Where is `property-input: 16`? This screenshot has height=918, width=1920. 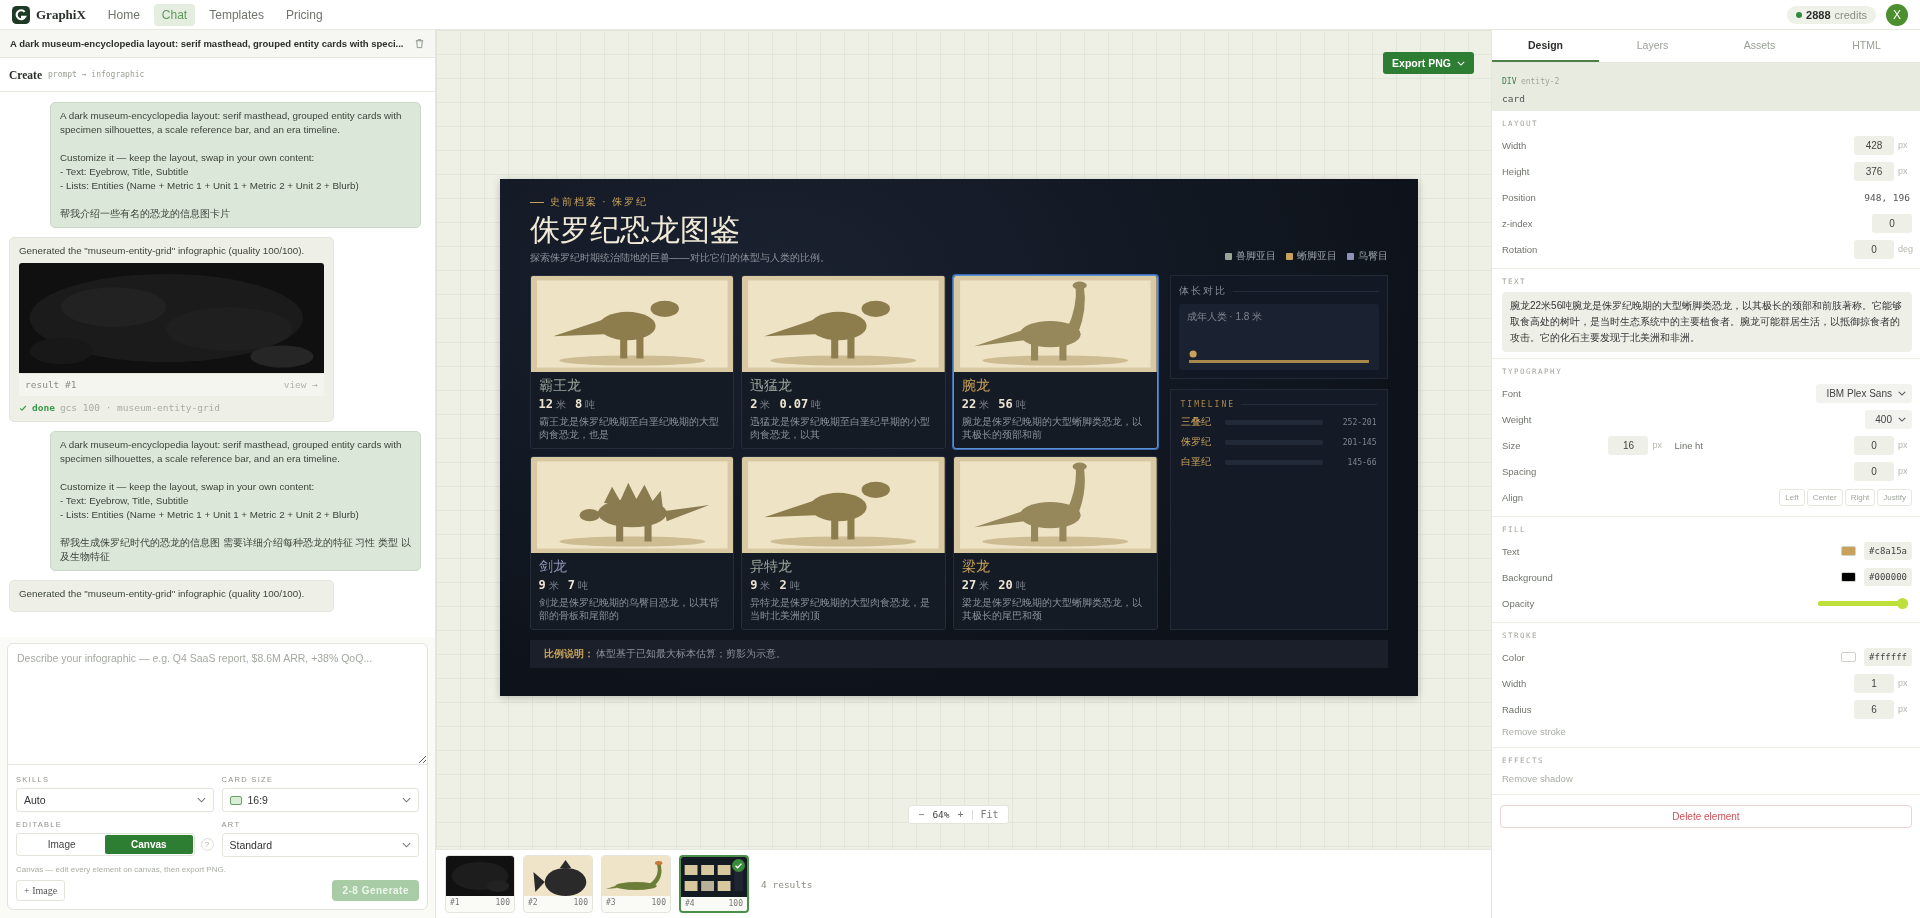 property-input: 16 is located at coordinates (1628, 445).